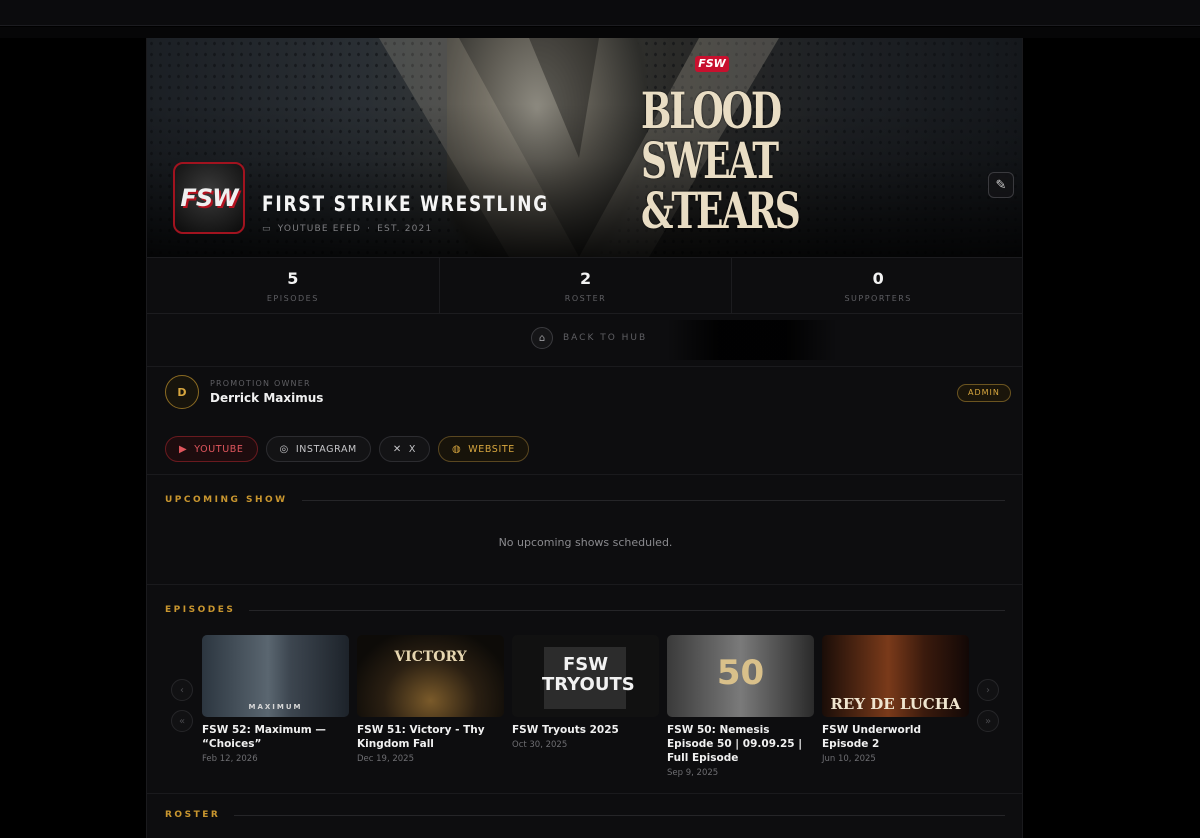 Image resolution: width=1200 pixels, height=838 pixels. I want to click on back-to-hub-link: ⌂ BACK TO HUB, so click(589, 338).